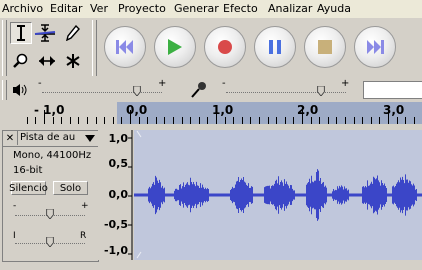  Describe the element at coordinates (50, 214) in the screenshot. I see `gain-slider` at that location.